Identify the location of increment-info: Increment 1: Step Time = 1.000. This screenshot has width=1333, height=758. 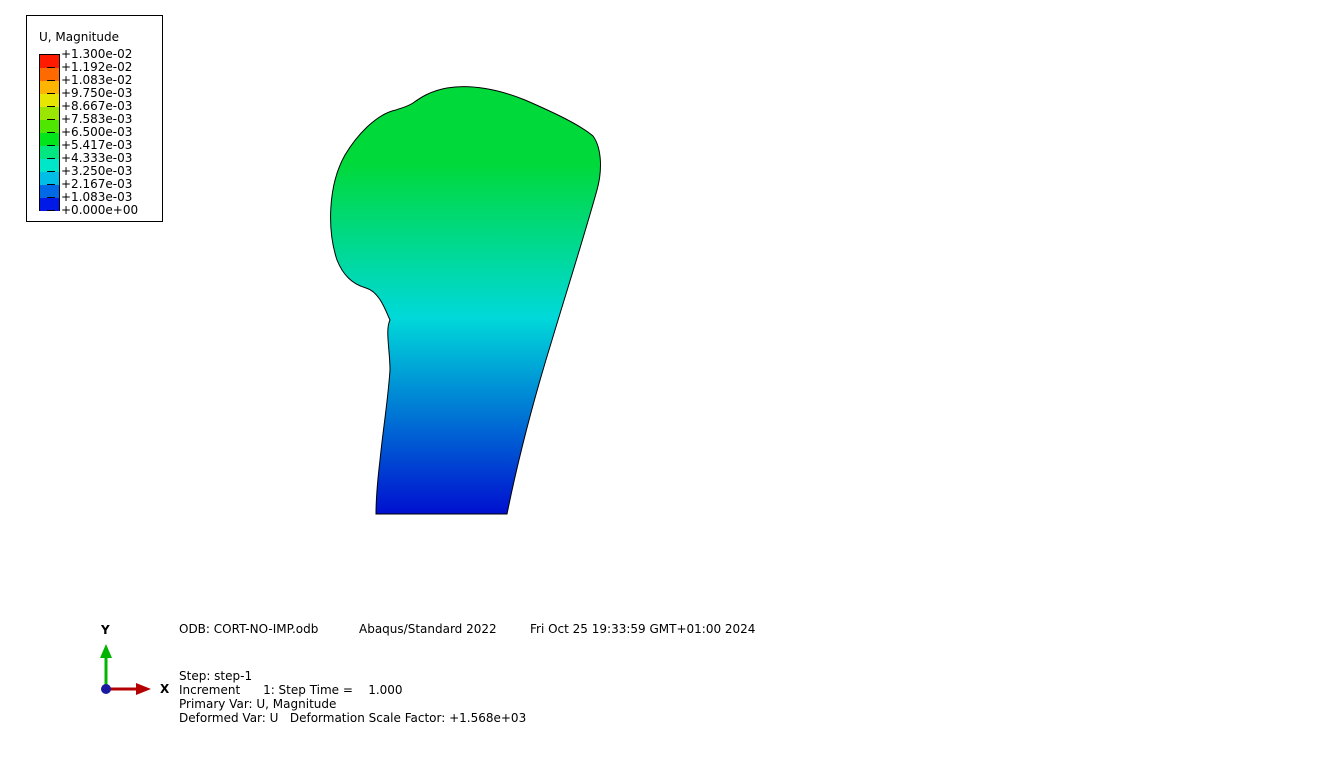
(291, 690).